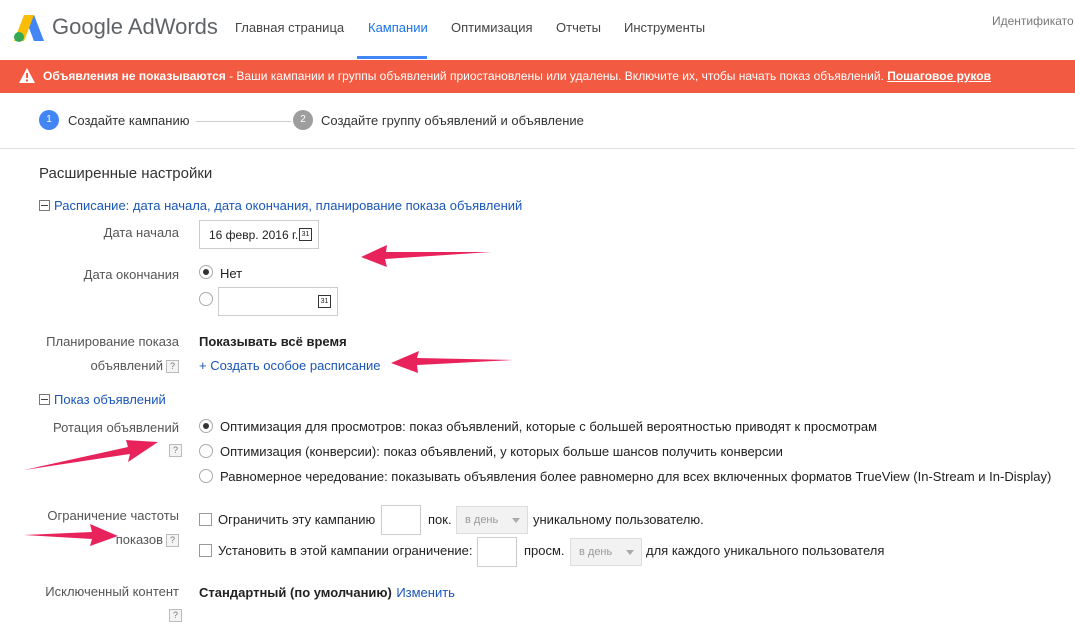 The image size is (1075, 640). I want to click on frequency-cap-impressions-period-select: в день, so click(492, 520).